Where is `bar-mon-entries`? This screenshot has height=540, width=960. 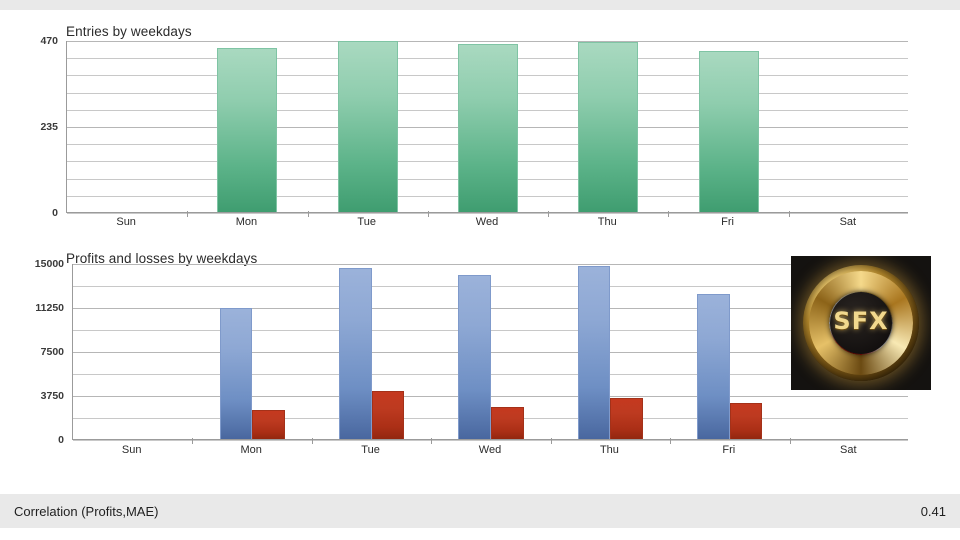 bar-mon-entries is located at coordinates (247, 130).